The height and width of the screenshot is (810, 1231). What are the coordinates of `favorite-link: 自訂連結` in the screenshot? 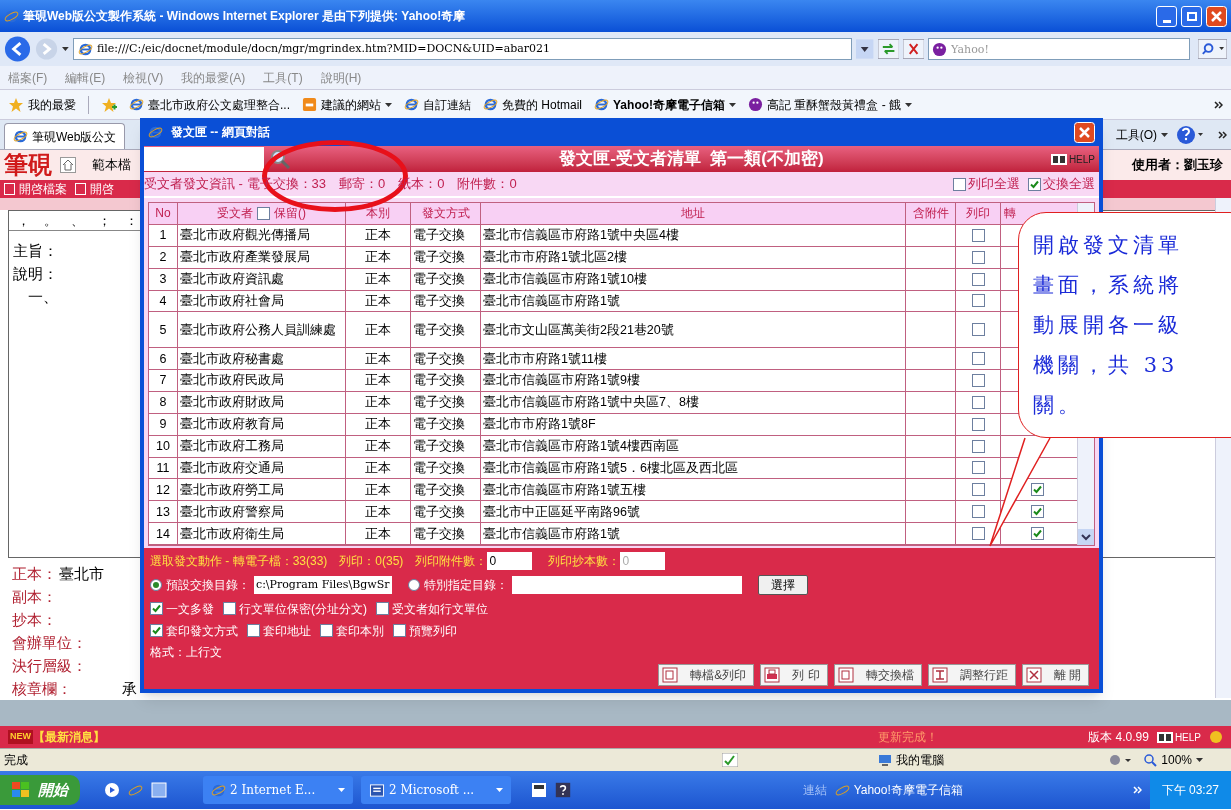 It's located at (437, 104).